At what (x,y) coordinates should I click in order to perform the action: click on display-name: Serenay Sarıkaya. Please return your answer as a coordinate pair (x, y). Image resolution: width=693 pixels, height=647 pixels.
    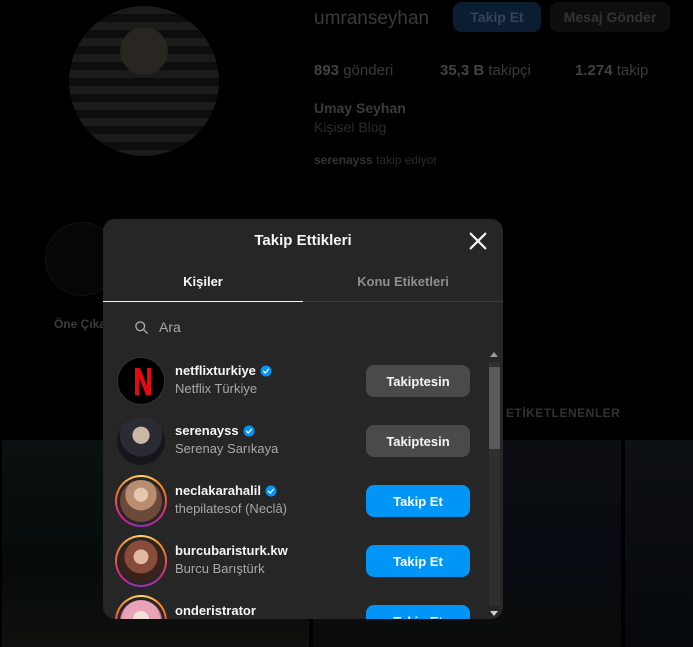
    Looking at the image, I should click on (227, 448).